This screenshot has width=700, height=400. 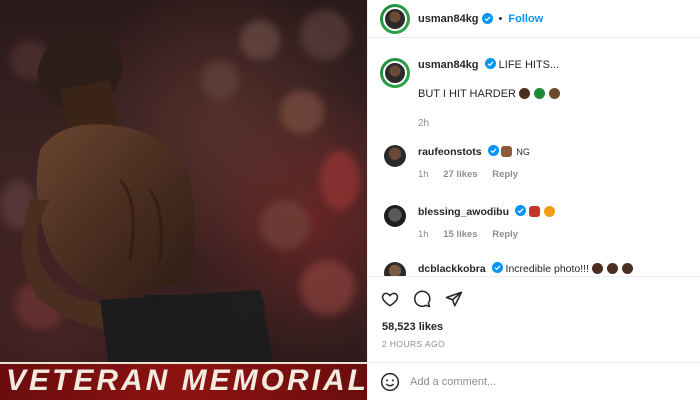 I want to click on comment-text: Incredible photo!!!, so click(x=547, y=269).